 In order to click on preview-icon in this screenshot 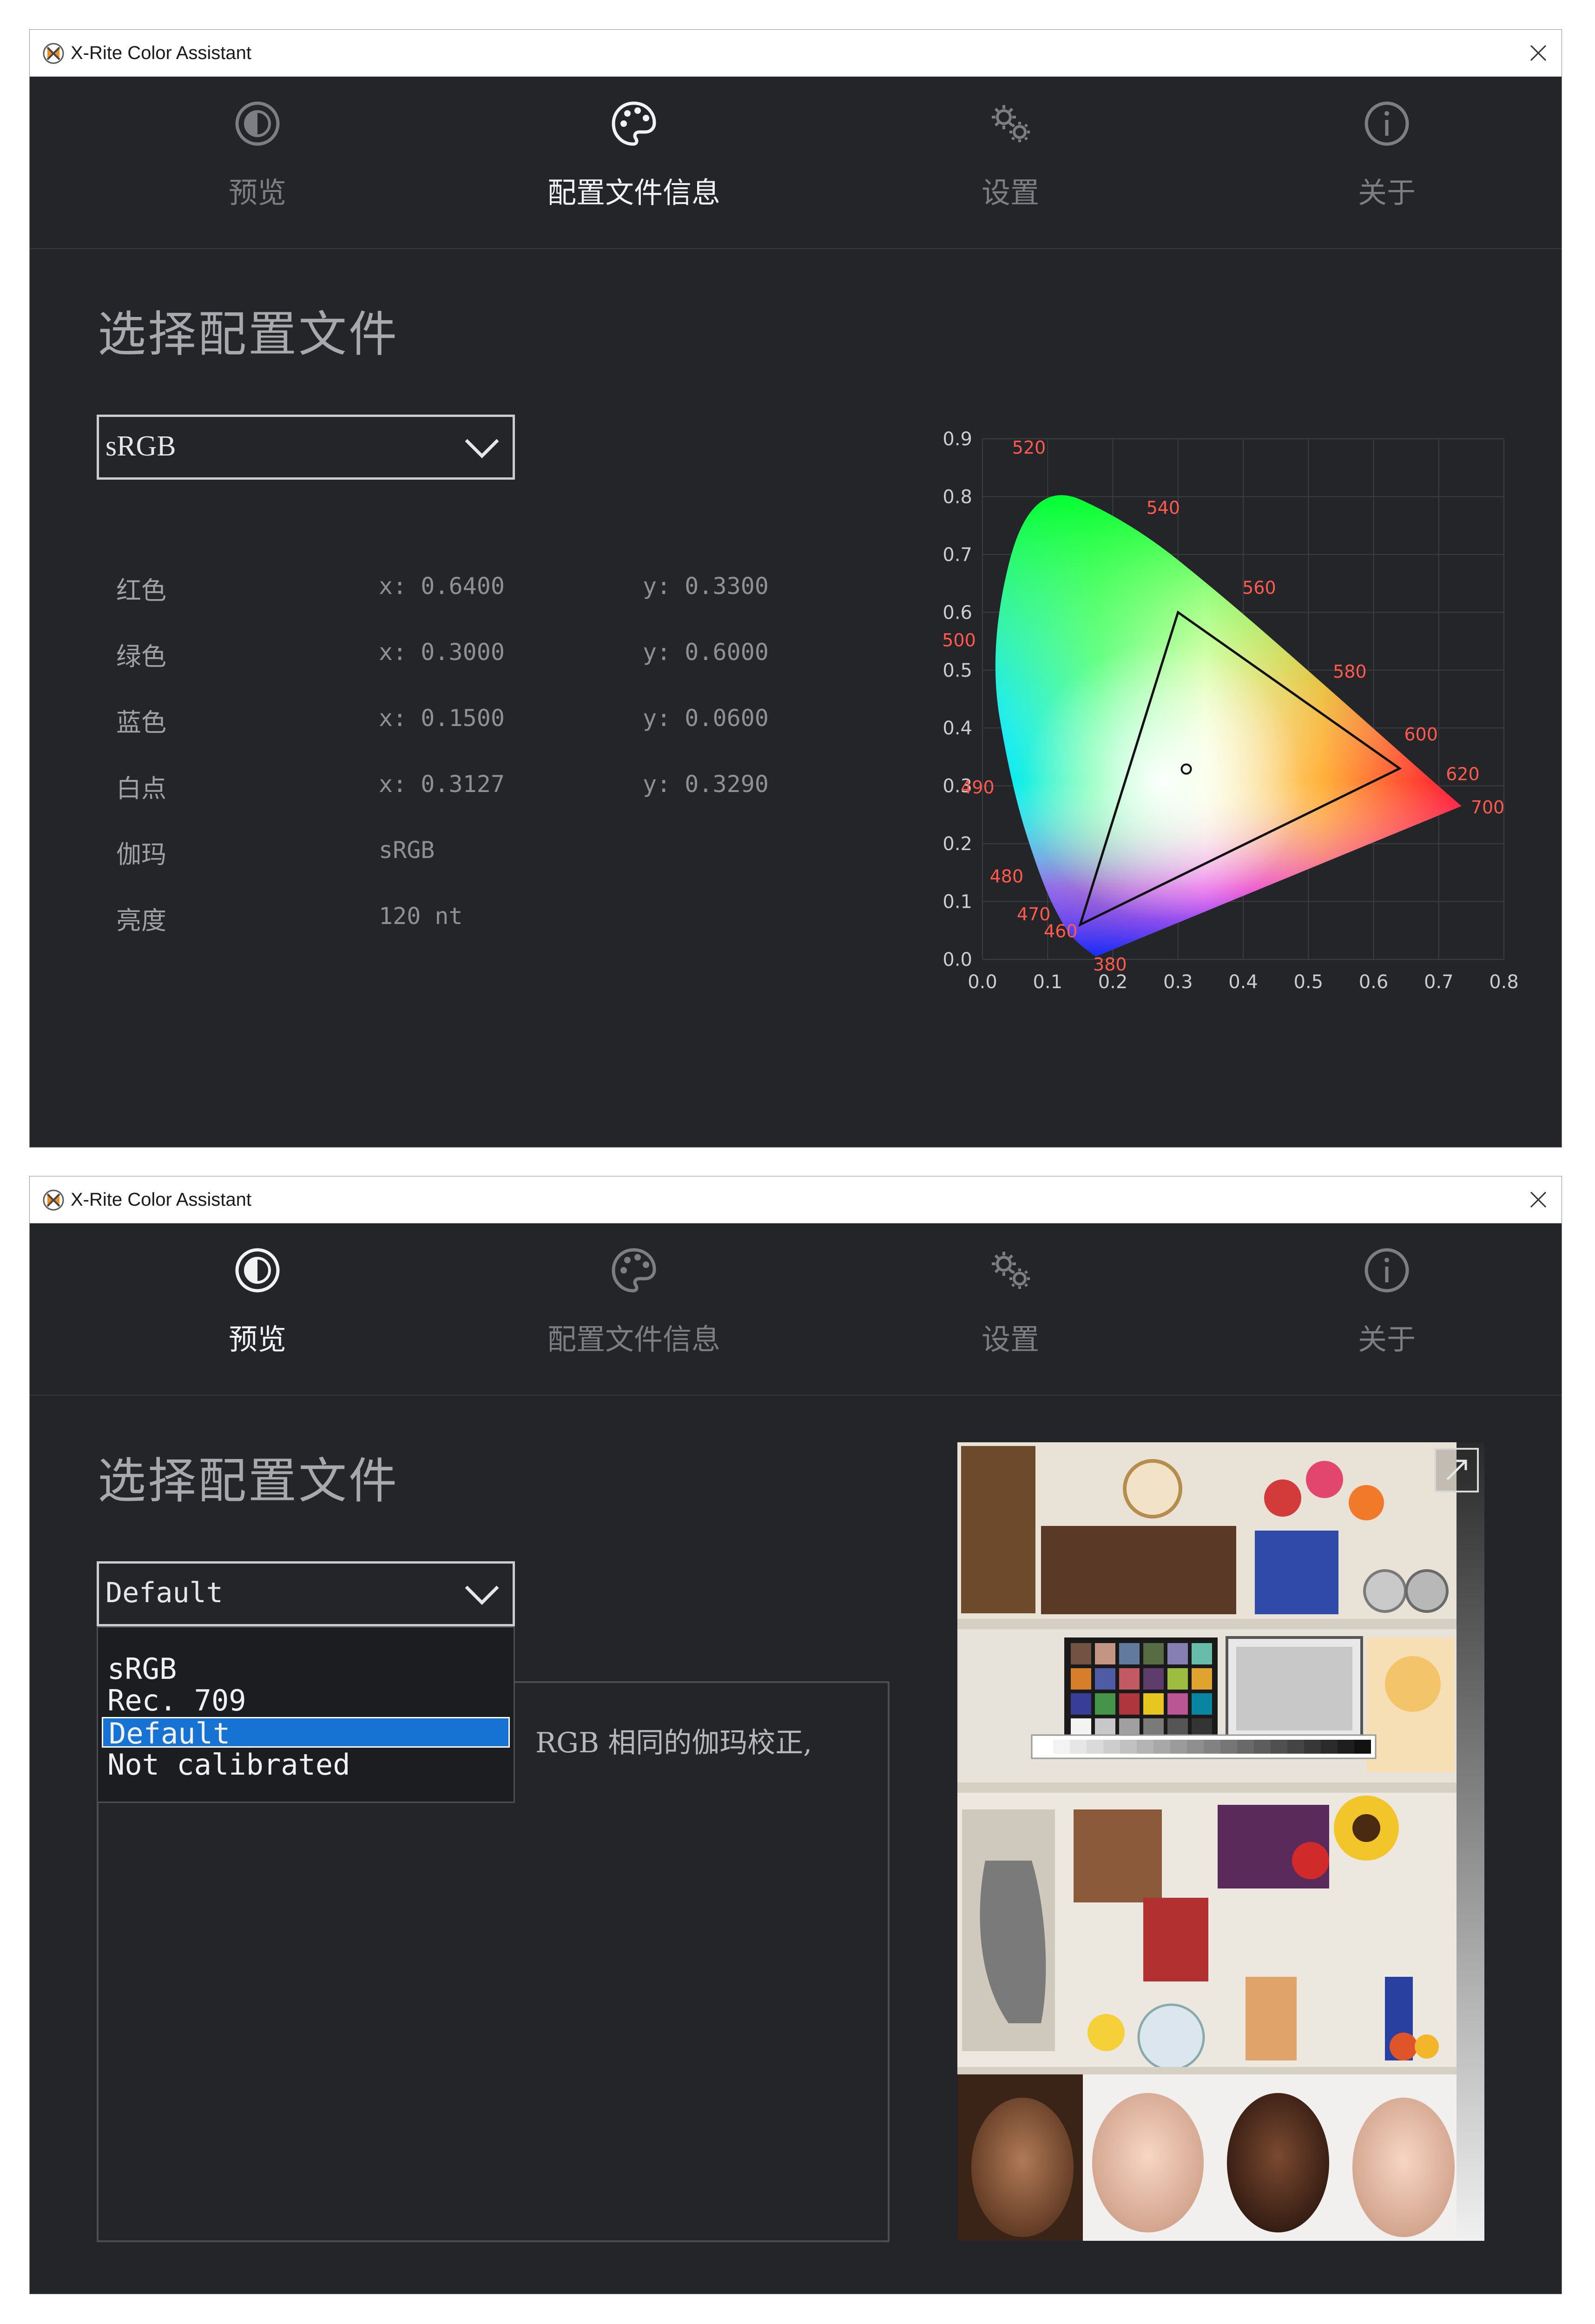, I will do `click(257, 123)`.